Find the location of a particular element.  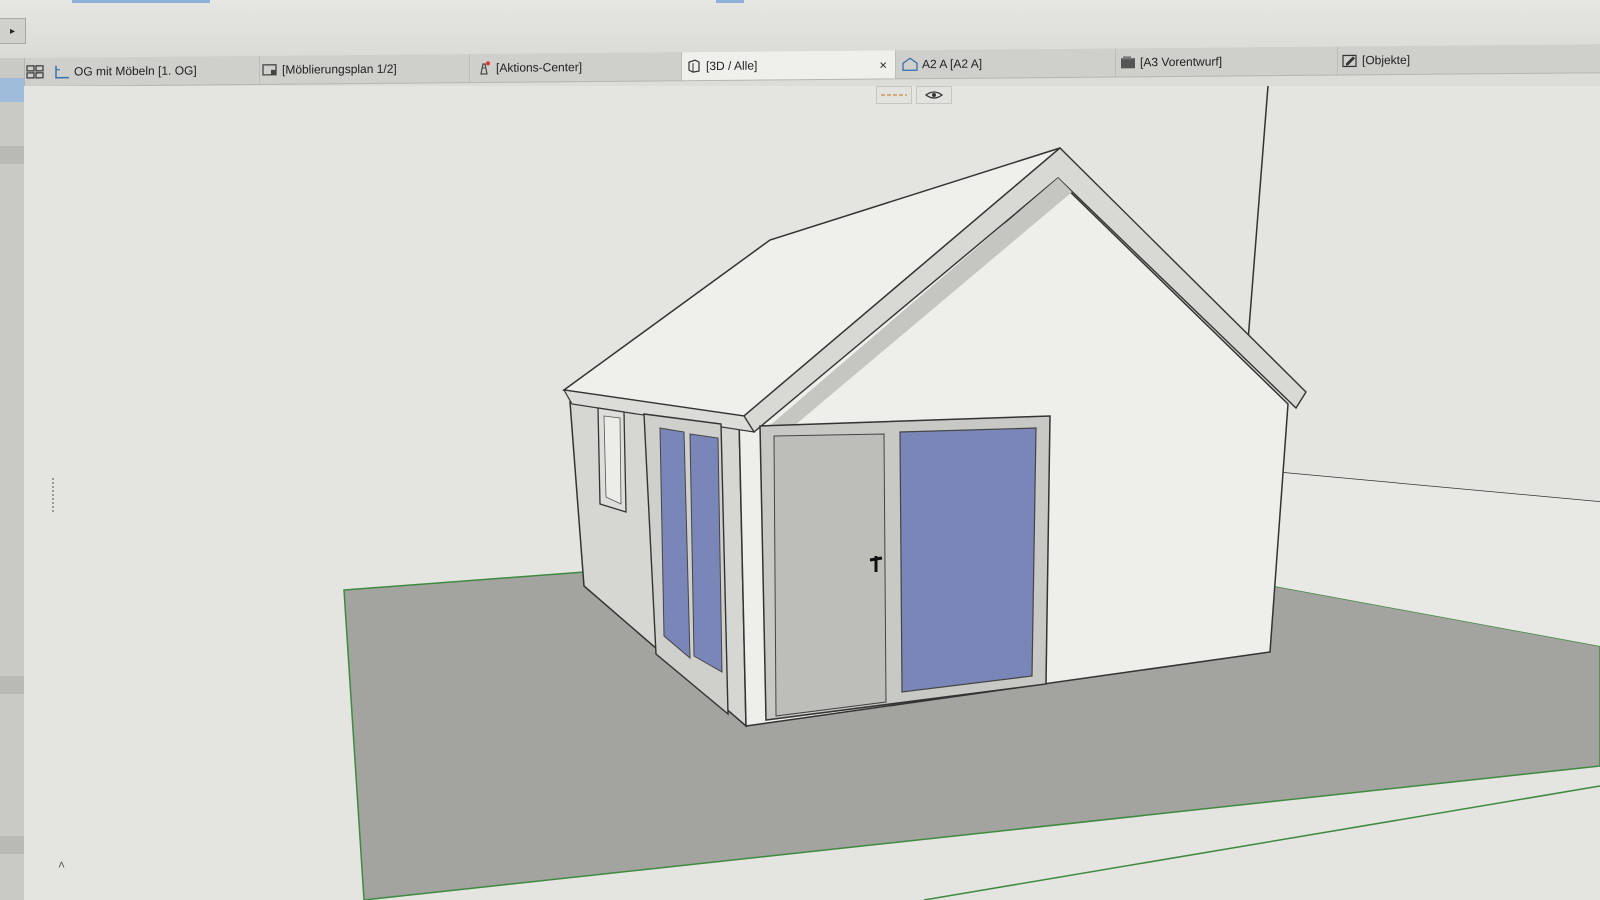

sheet-icon is located at coordinates (1128, 62).